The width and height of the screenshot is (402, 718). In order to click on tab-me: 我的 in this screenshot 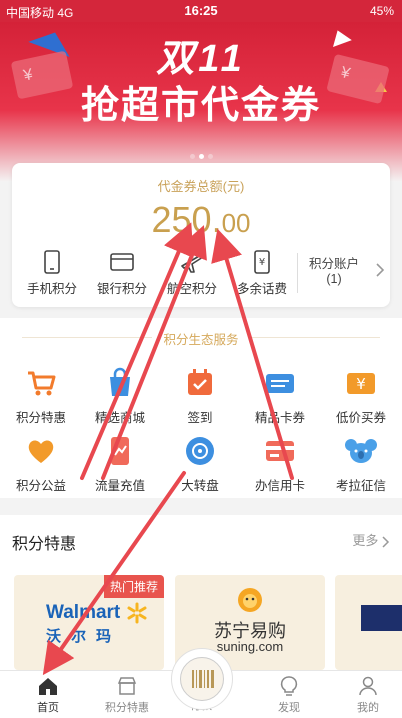, I will do `click(368, 695)`.